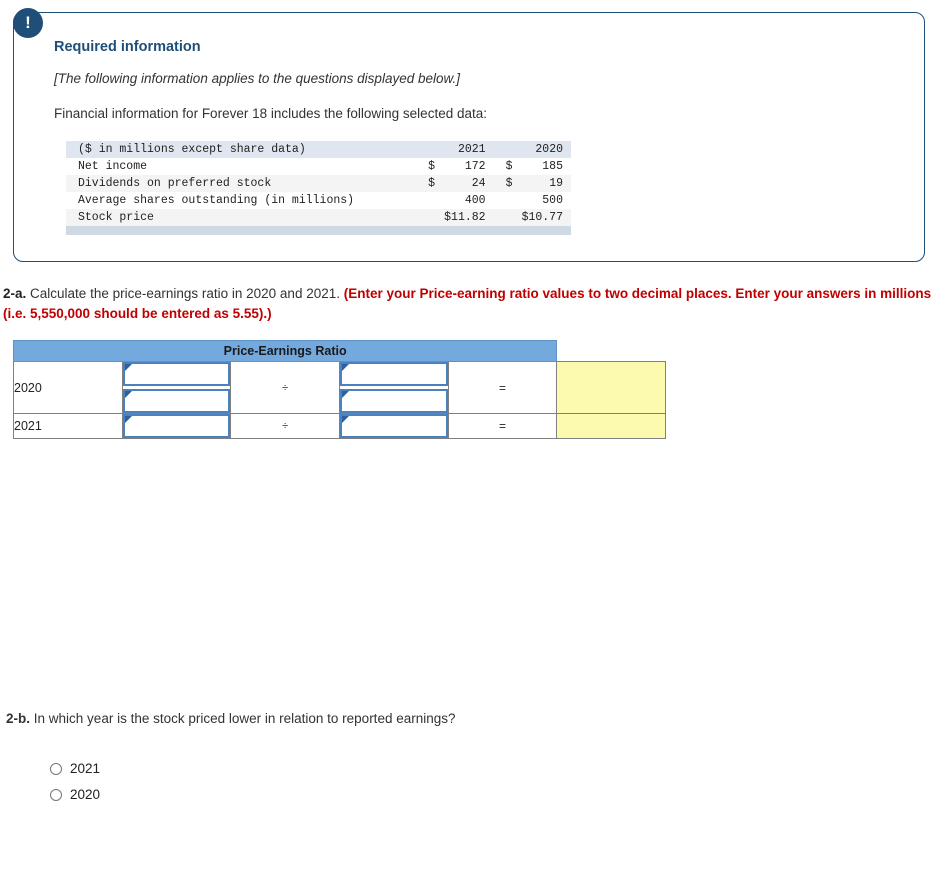 The width and height of the screenshot is (949, 870). I want to click on divide-symbol-2020: ÷, so click(285, 388).